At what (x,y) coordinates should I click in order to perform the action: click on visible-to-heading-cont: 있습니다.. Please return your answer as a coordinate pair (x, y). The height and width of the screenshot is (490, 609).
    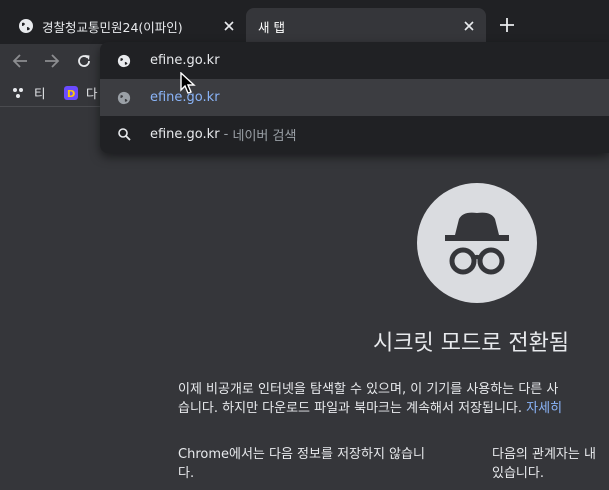
    Looking at the image, I should click on (518, 473).